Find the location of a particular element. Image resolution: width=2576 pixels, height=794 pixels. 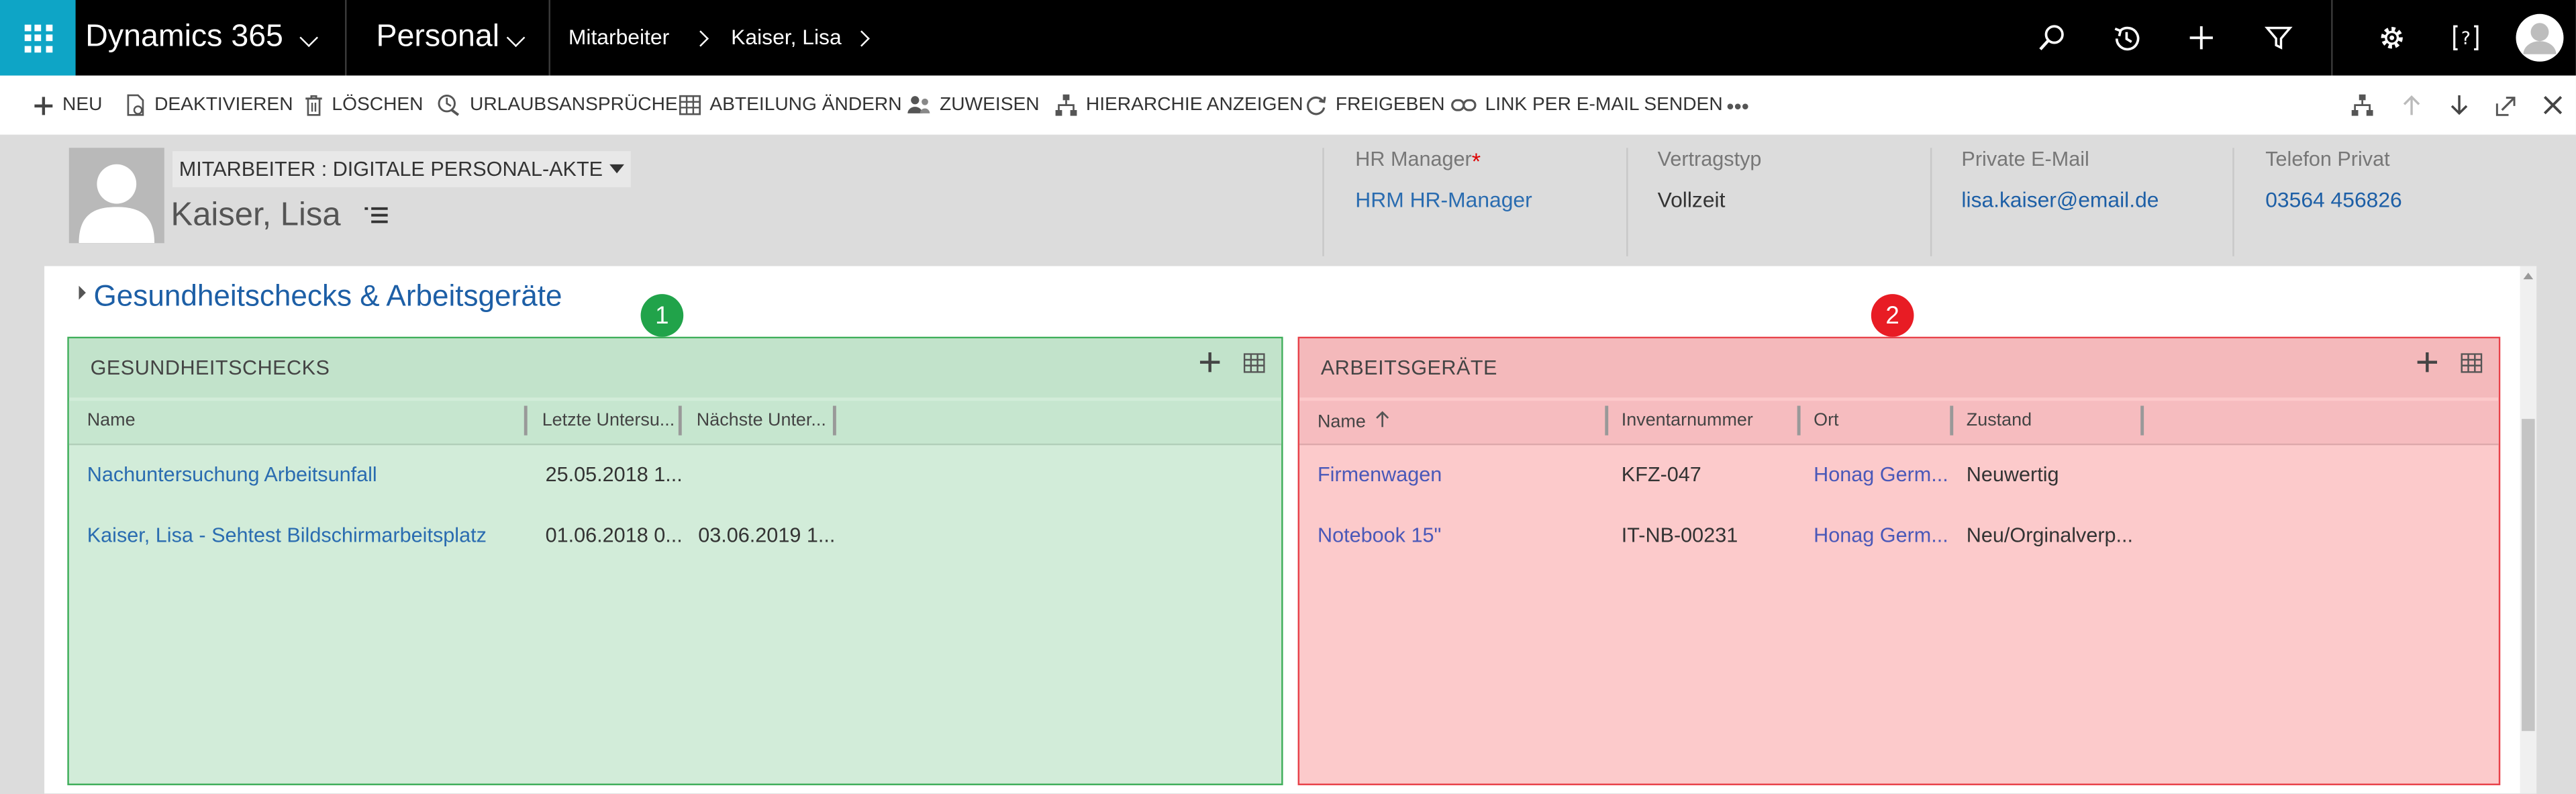

share-button: FREIGEBEN is located at coordinates (1374, 106).